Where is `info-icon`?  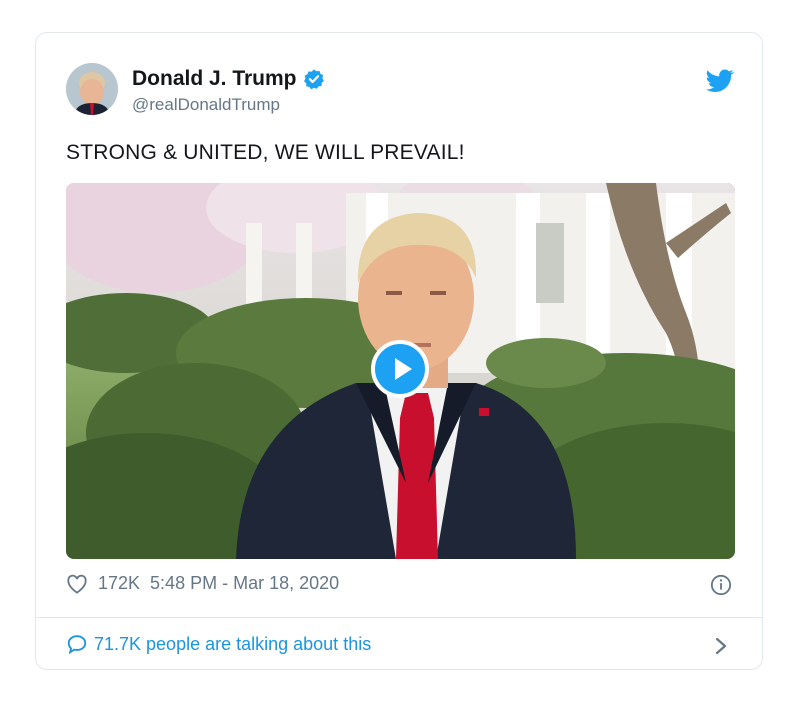 info-icon is located at coordinates (721, 585).